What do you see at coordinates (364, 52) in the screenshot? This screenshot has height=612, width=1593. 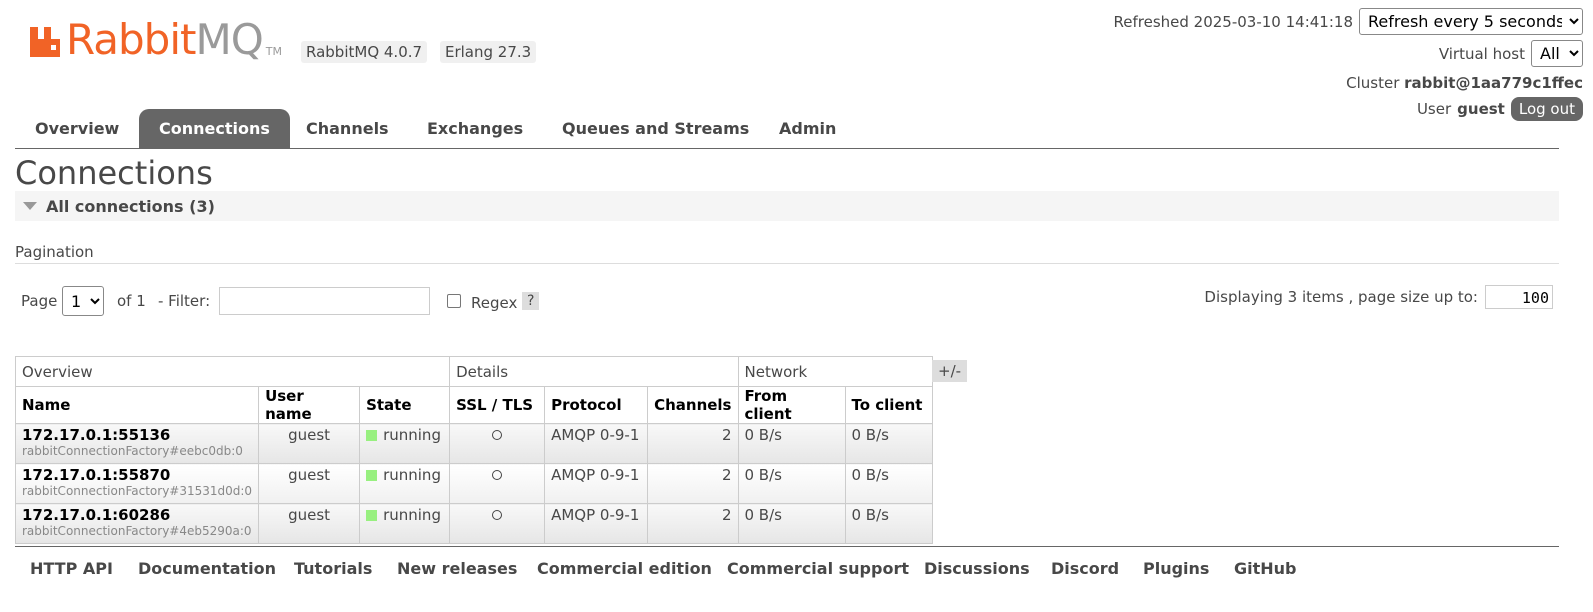 I see `rabbitmq-version-badge: RabbitMQ 4.0.7` at bounding box center [364, 52].